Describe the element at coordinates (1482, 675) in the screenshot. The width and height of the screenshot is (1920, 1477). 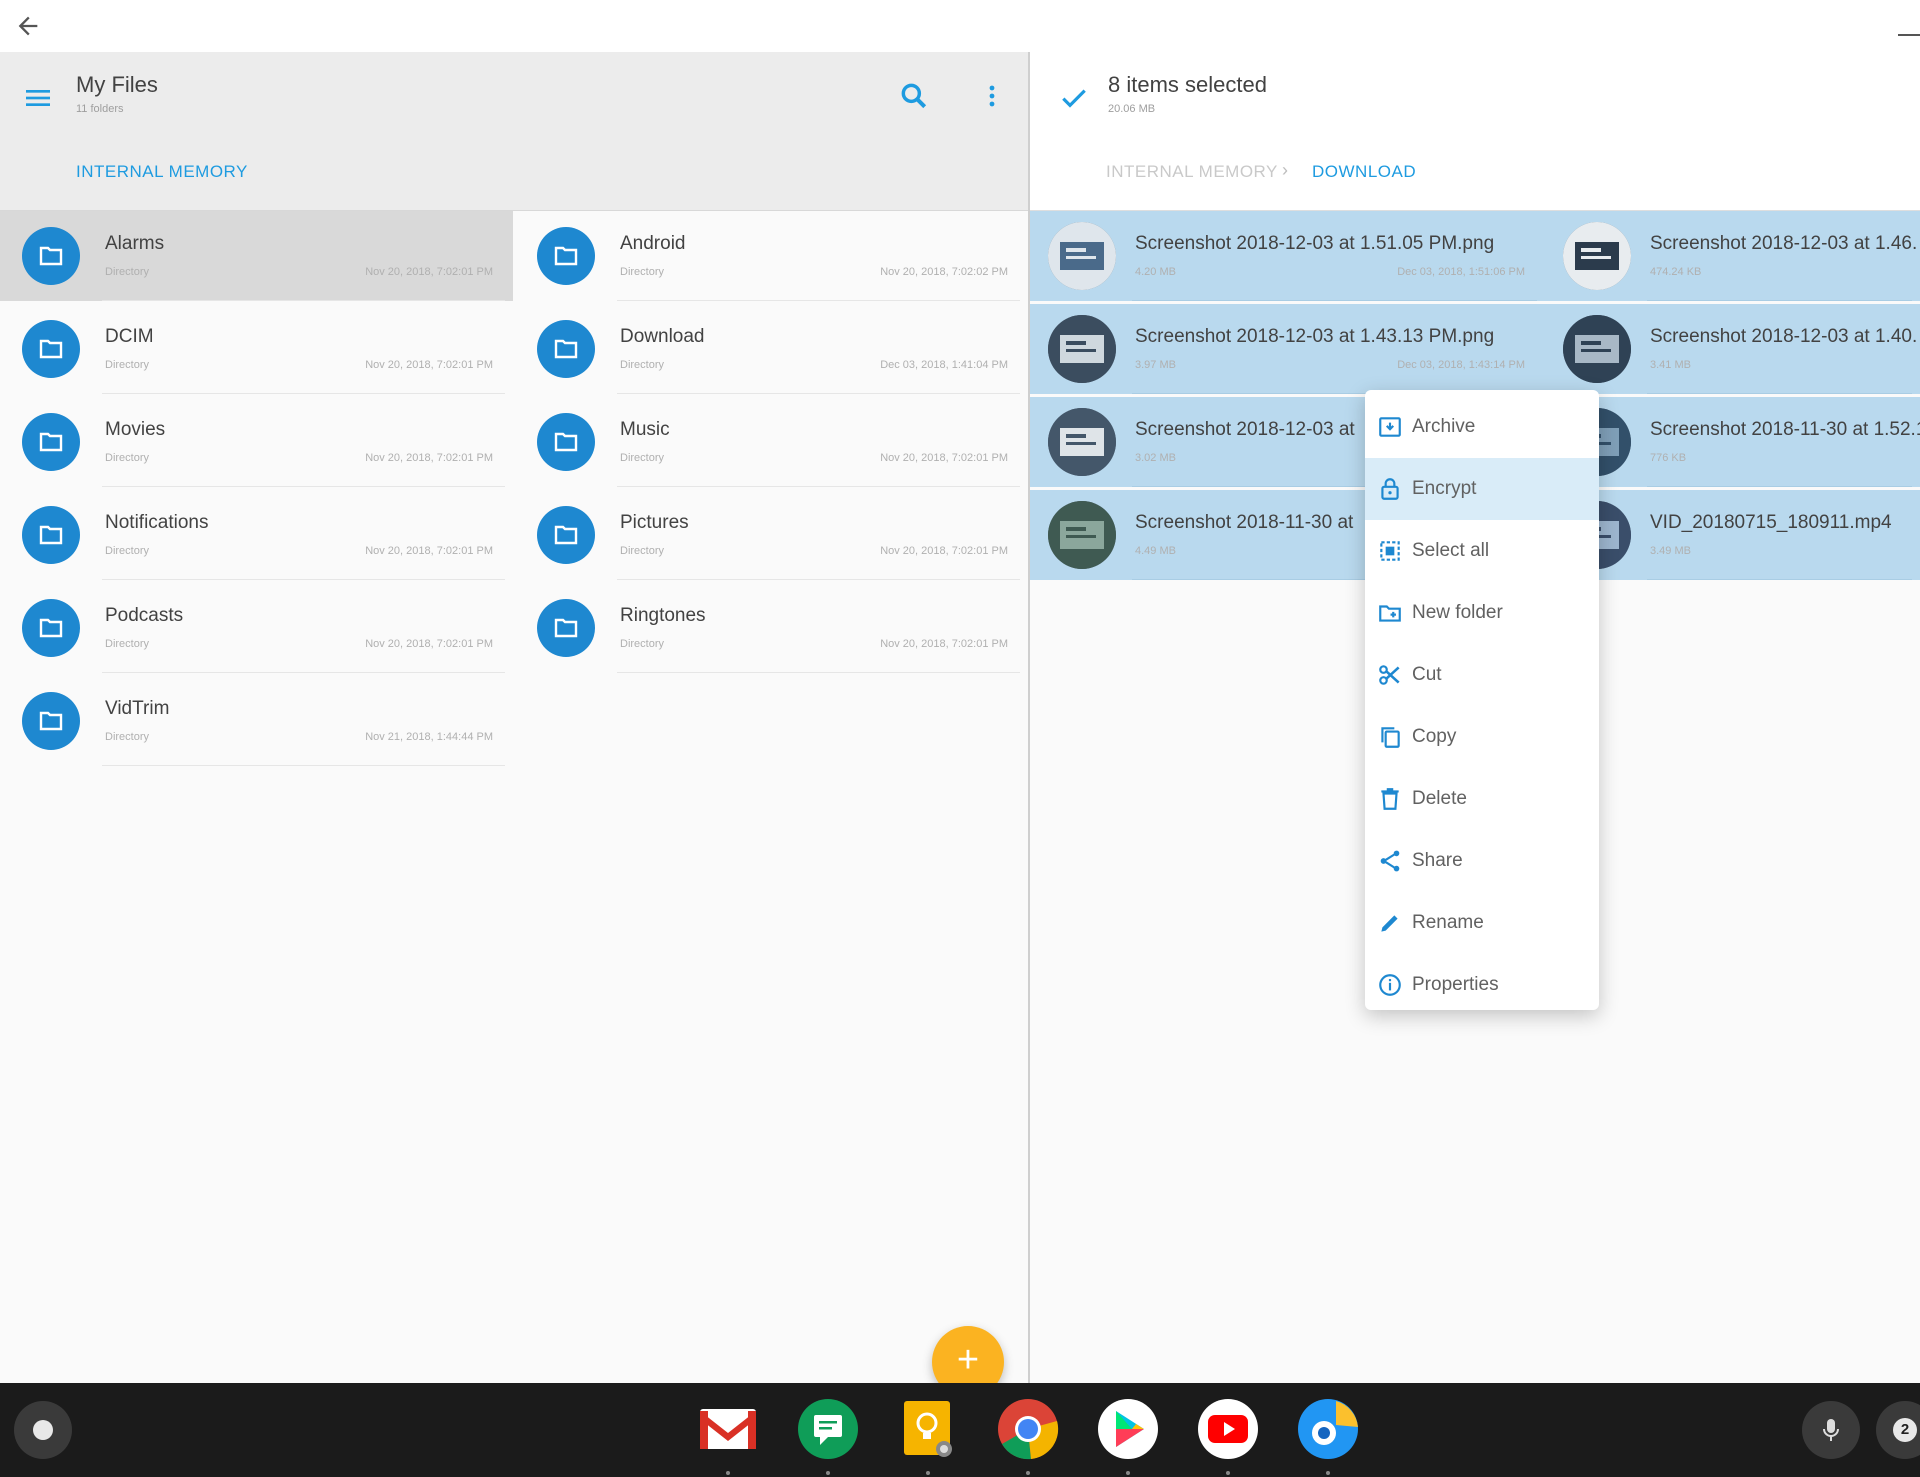
I see `menu-item-cut: Cut` at that location.